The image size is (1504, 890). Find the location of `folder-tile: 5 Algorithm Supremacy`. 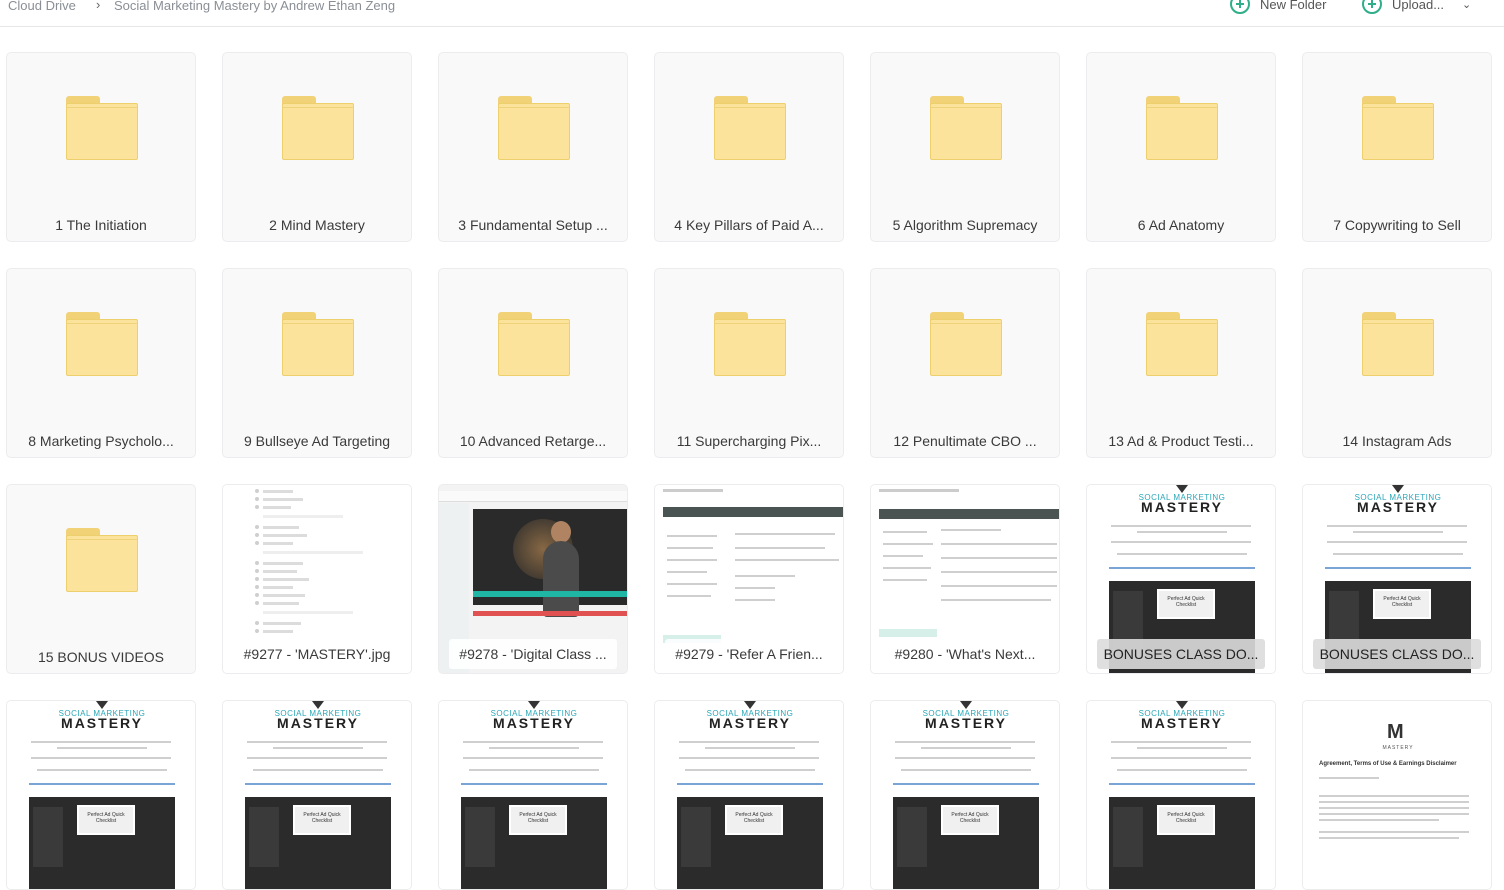

folder-tile: 5 Algorithm Supremacy is located at coordinates (965, 147).